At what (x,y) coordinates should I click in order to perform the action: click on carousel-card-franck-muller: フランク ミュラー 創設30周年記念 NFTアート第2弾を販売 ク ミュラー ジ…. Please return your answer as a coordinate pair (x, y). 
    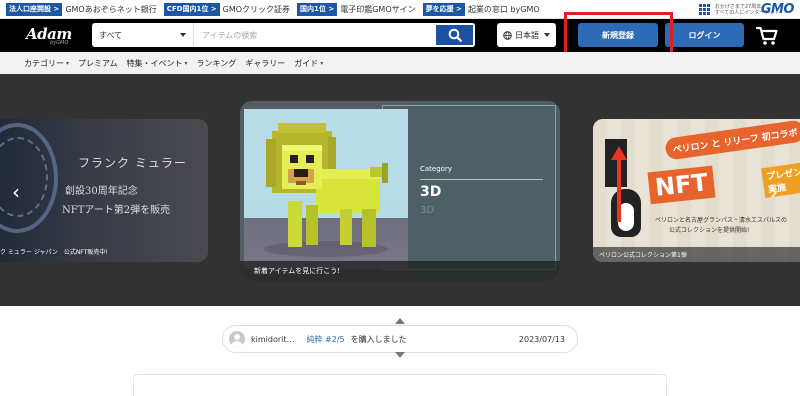
    Looking at the image, I should click on (104, 190).